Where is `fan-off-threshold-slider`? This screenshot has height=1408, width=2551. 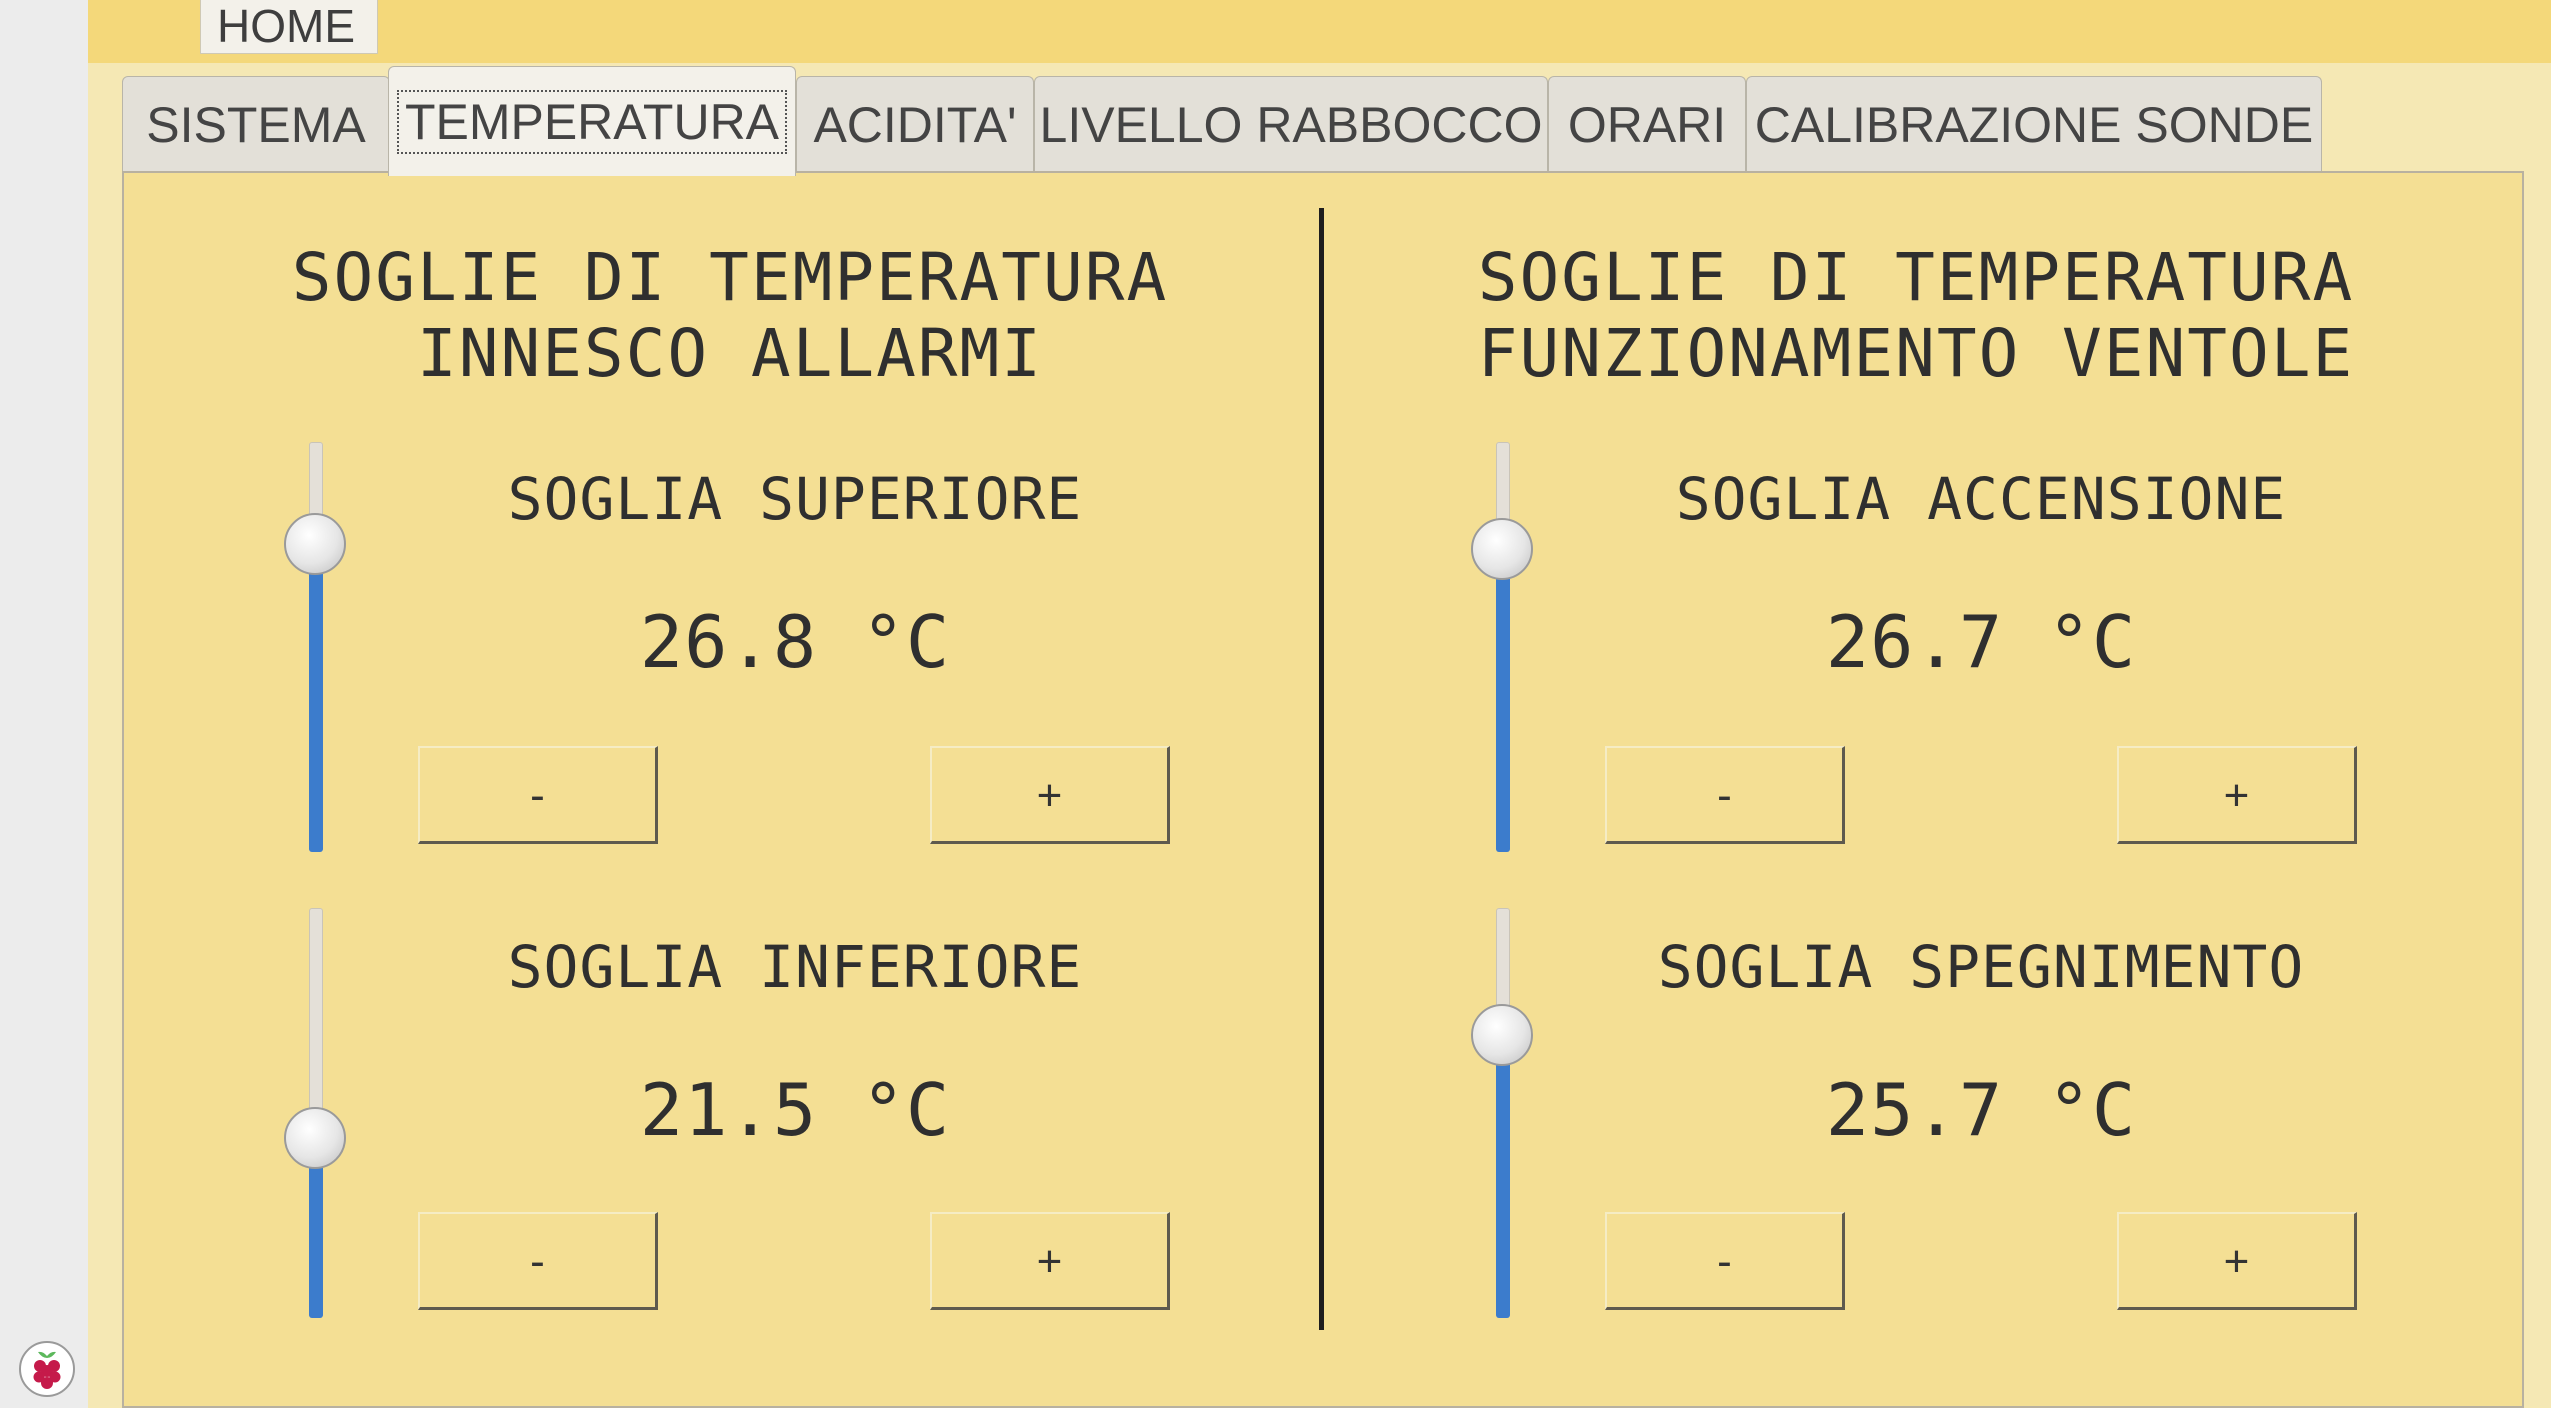 fan-off-threshold-slider is located at coordinates (1502, 1113).